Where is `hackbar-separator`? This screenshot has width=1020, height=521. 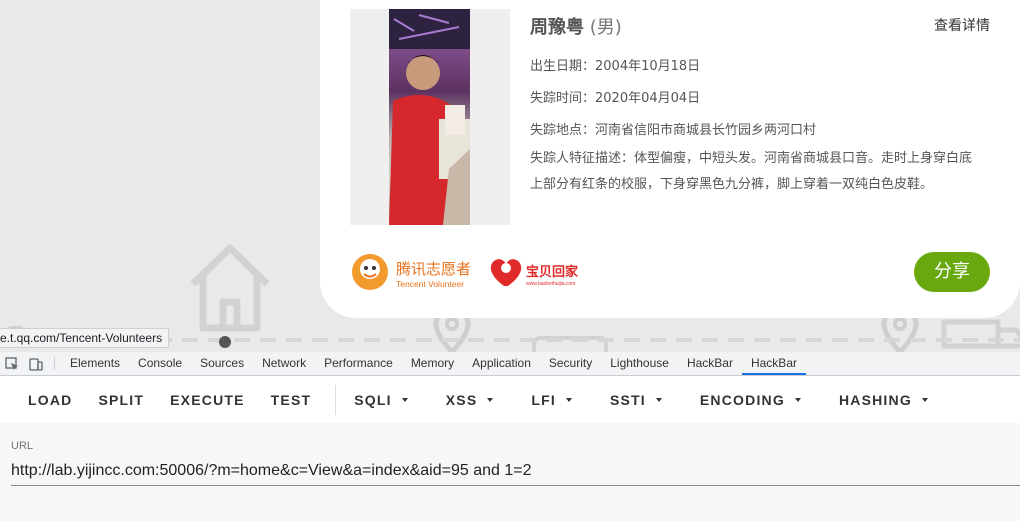 hackbar-separator is located at coordinates (336, 400).